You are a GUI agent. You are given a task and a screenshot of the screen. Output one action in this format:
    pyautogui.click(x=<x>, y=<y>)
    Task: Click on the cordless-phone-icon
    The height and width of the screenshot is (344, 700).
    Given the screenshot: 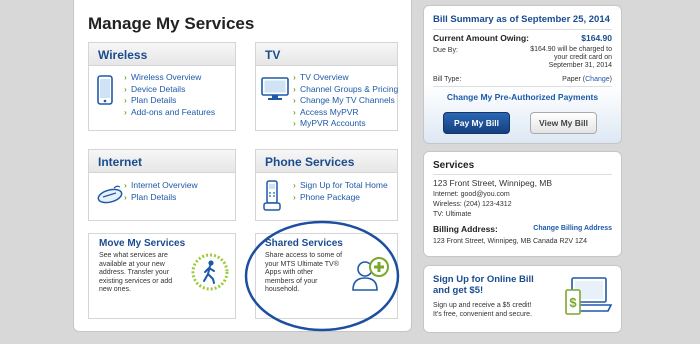 What is the action you would take?
    pyautogui.click(x=272, y=195)
    